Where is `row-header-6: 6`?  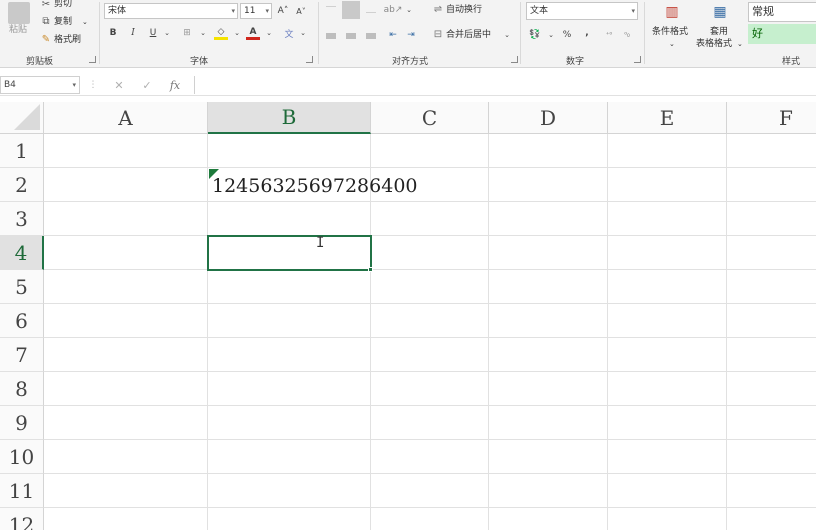 row-header-6: 6 is located at coordinates (22, 321).